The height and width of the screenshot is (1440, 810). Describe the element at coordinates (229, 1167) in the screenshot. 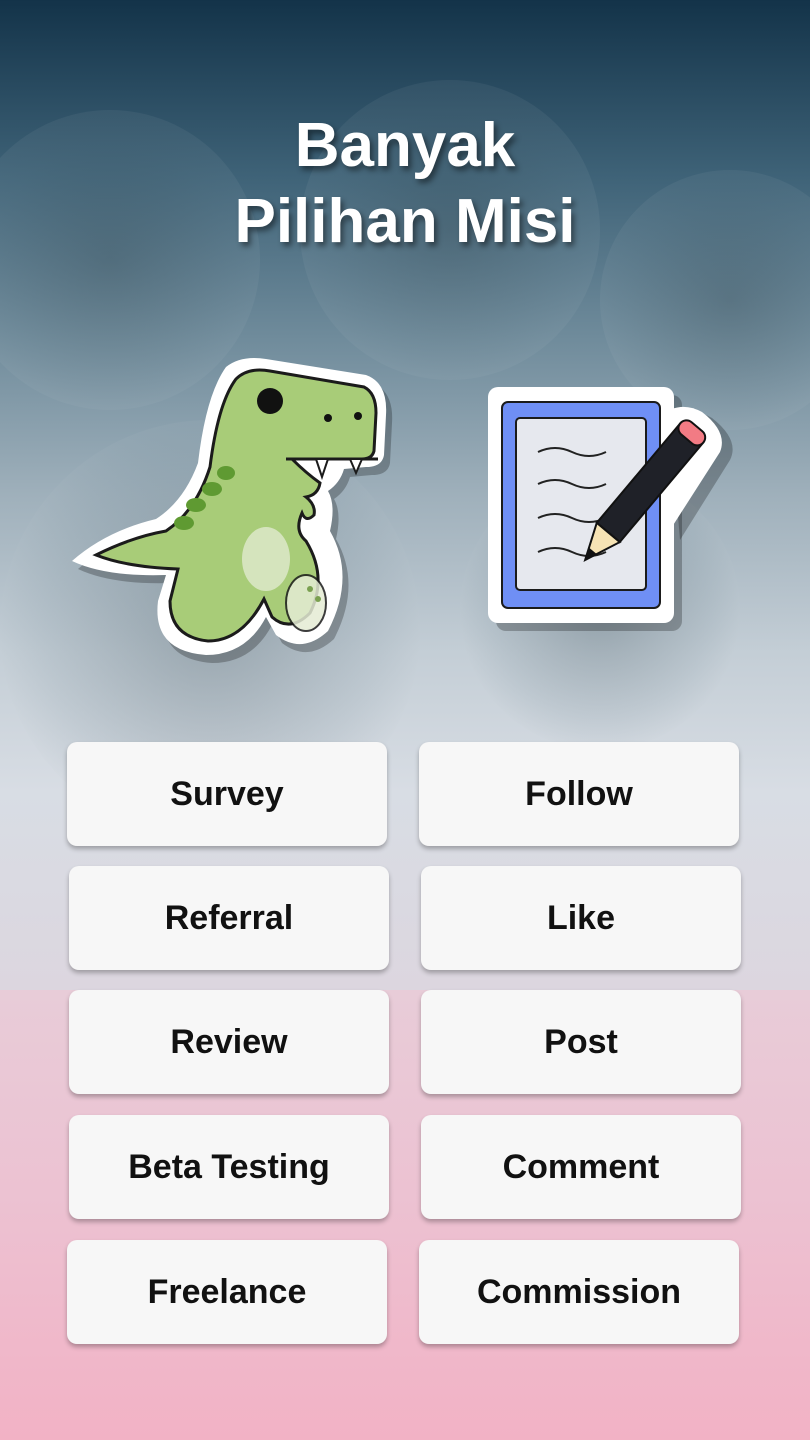

I see `mission-beta-testing-button: Beta Testing` at that location.